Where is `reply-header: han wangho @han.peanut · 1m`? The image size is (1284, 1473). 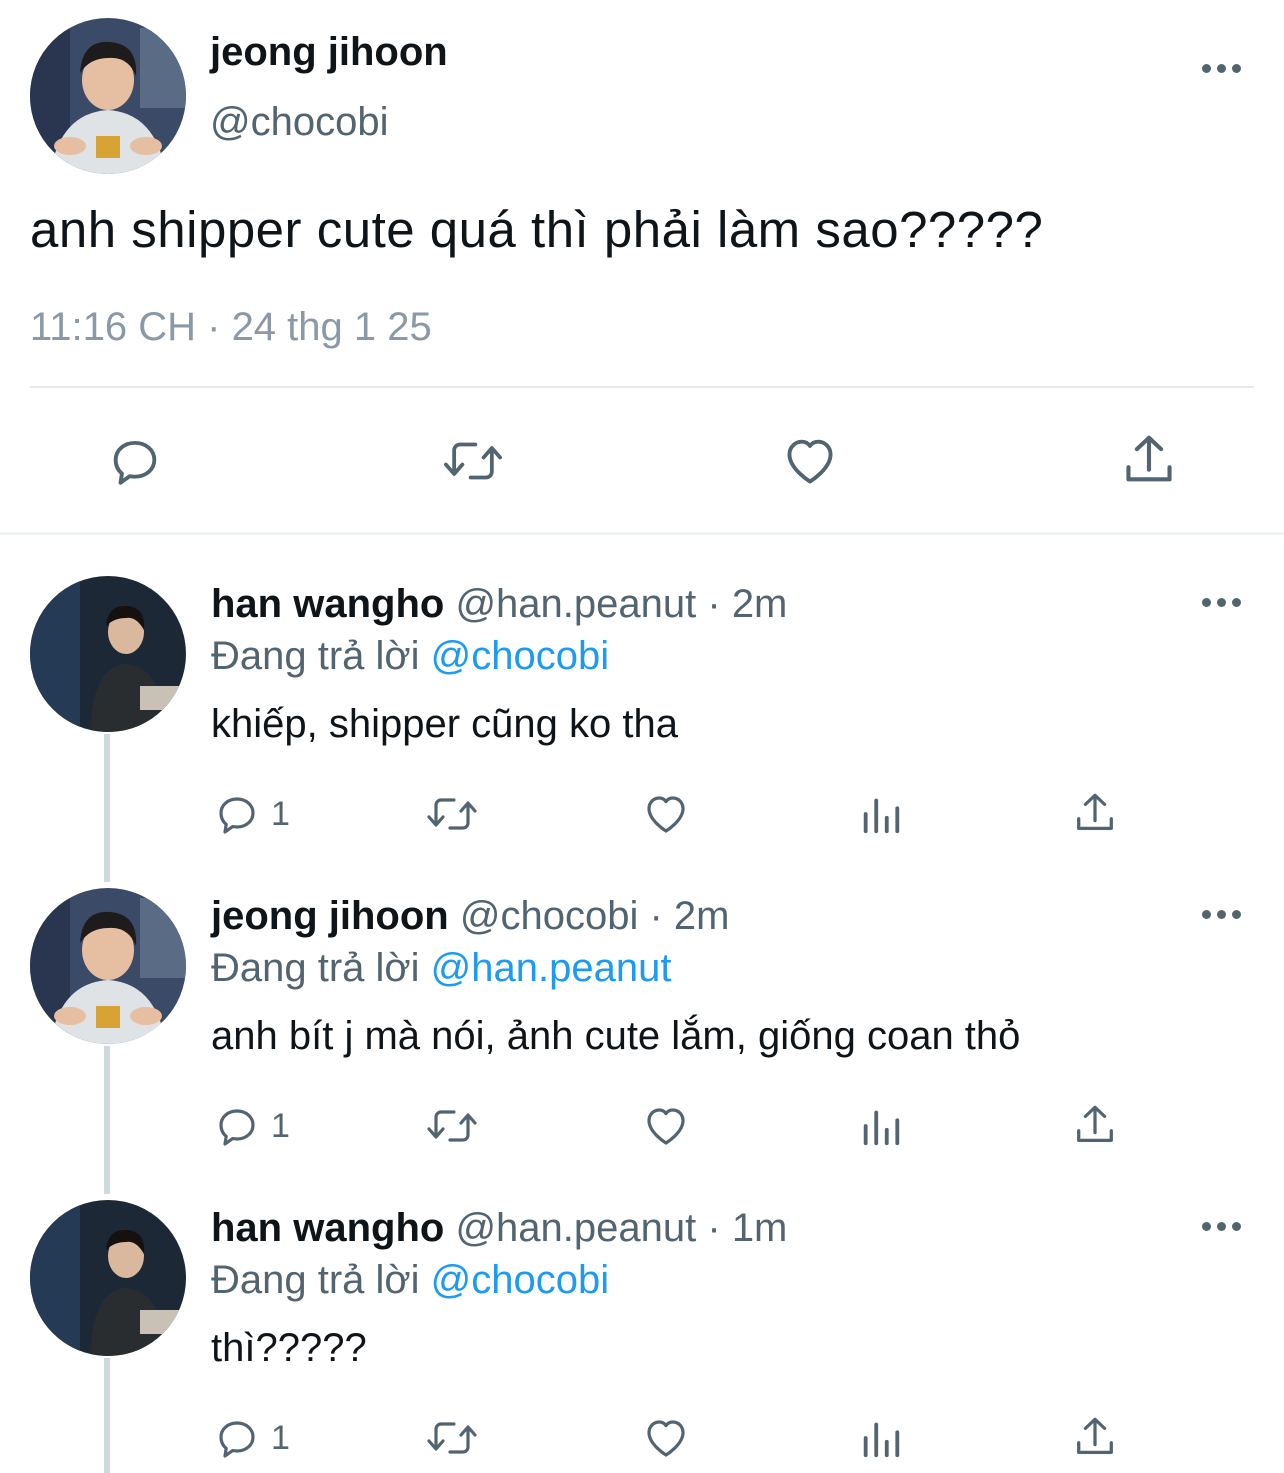 reply-header: han wangho @han.peanut · 1m is located at coordinates (499, 1228).